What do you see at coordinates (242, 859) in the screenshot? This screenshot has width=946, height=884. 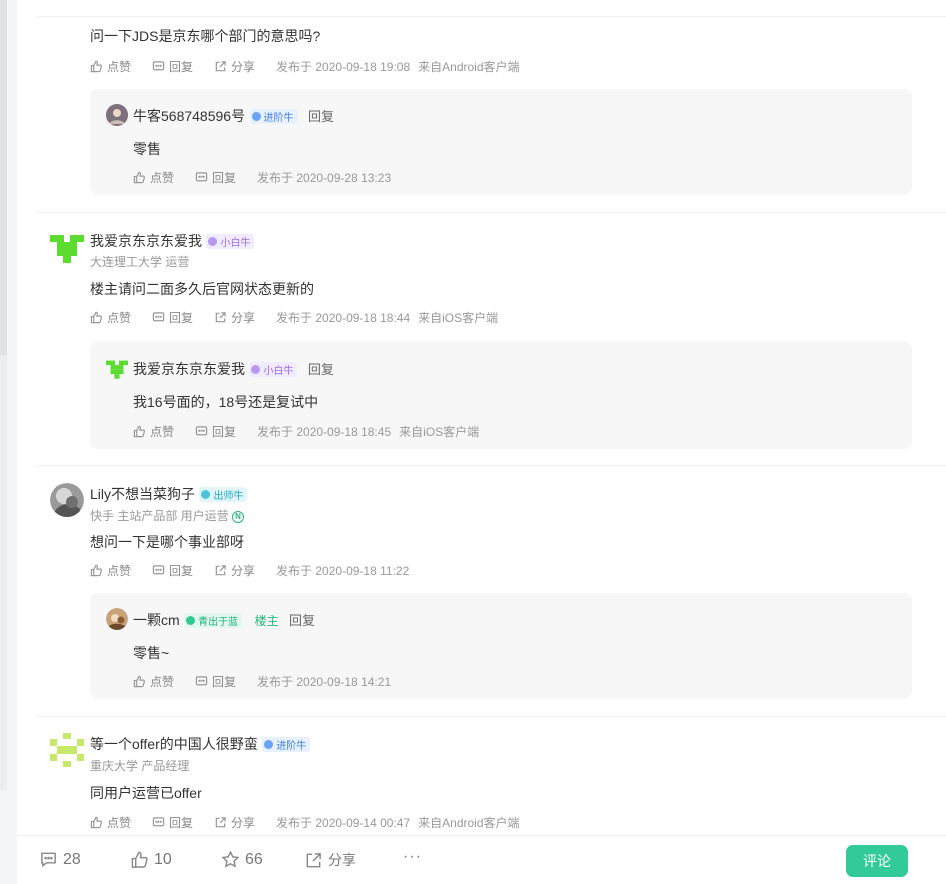 I see `favorite-count-button: 66` at bounding box center [242, 859].